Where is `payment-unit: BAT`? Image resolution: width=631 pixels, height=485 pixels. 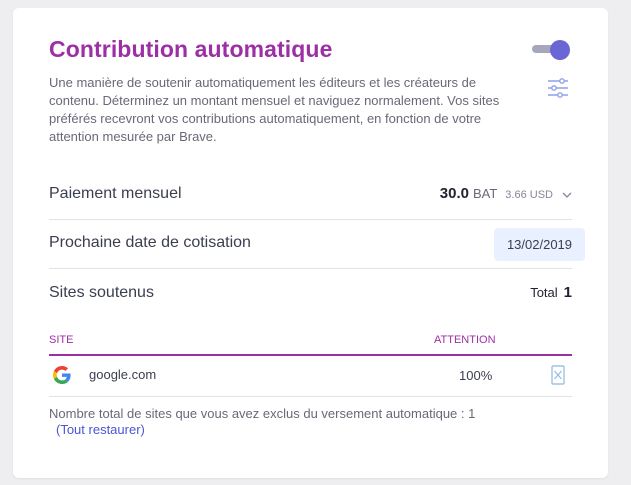
payment-unit: BAT is located at coordinates (485, 193).